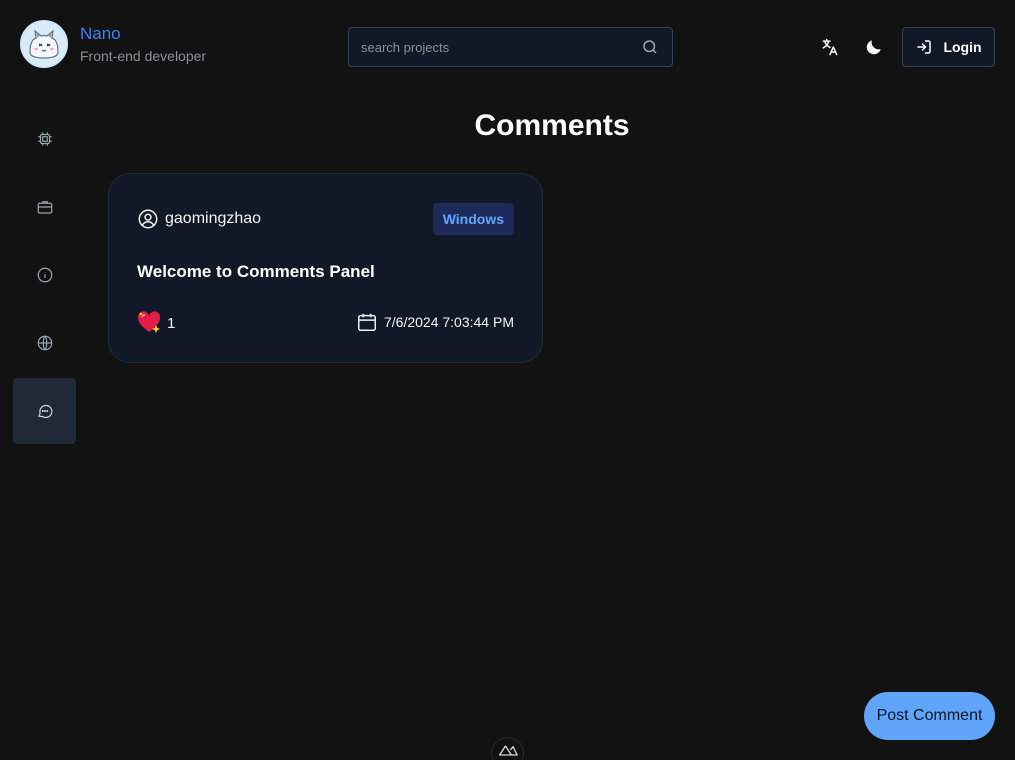  I want to click on cat-avatar-icon, so click(44, 44).